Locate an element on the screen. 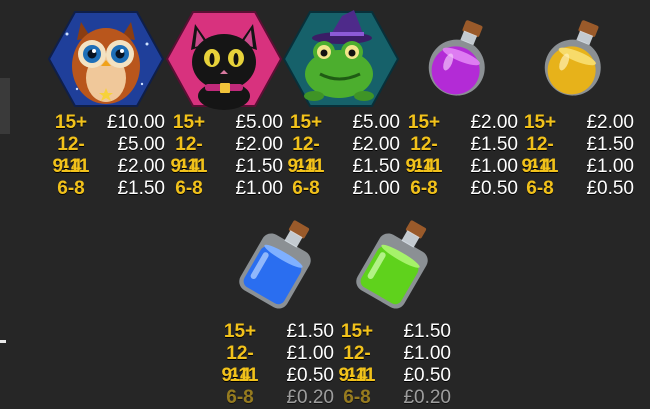  owl-pays: 15+ £10.00 12-14 £5.00 9-11 £2.00 6-8 £1.50 is located at coordinates (106, 156).